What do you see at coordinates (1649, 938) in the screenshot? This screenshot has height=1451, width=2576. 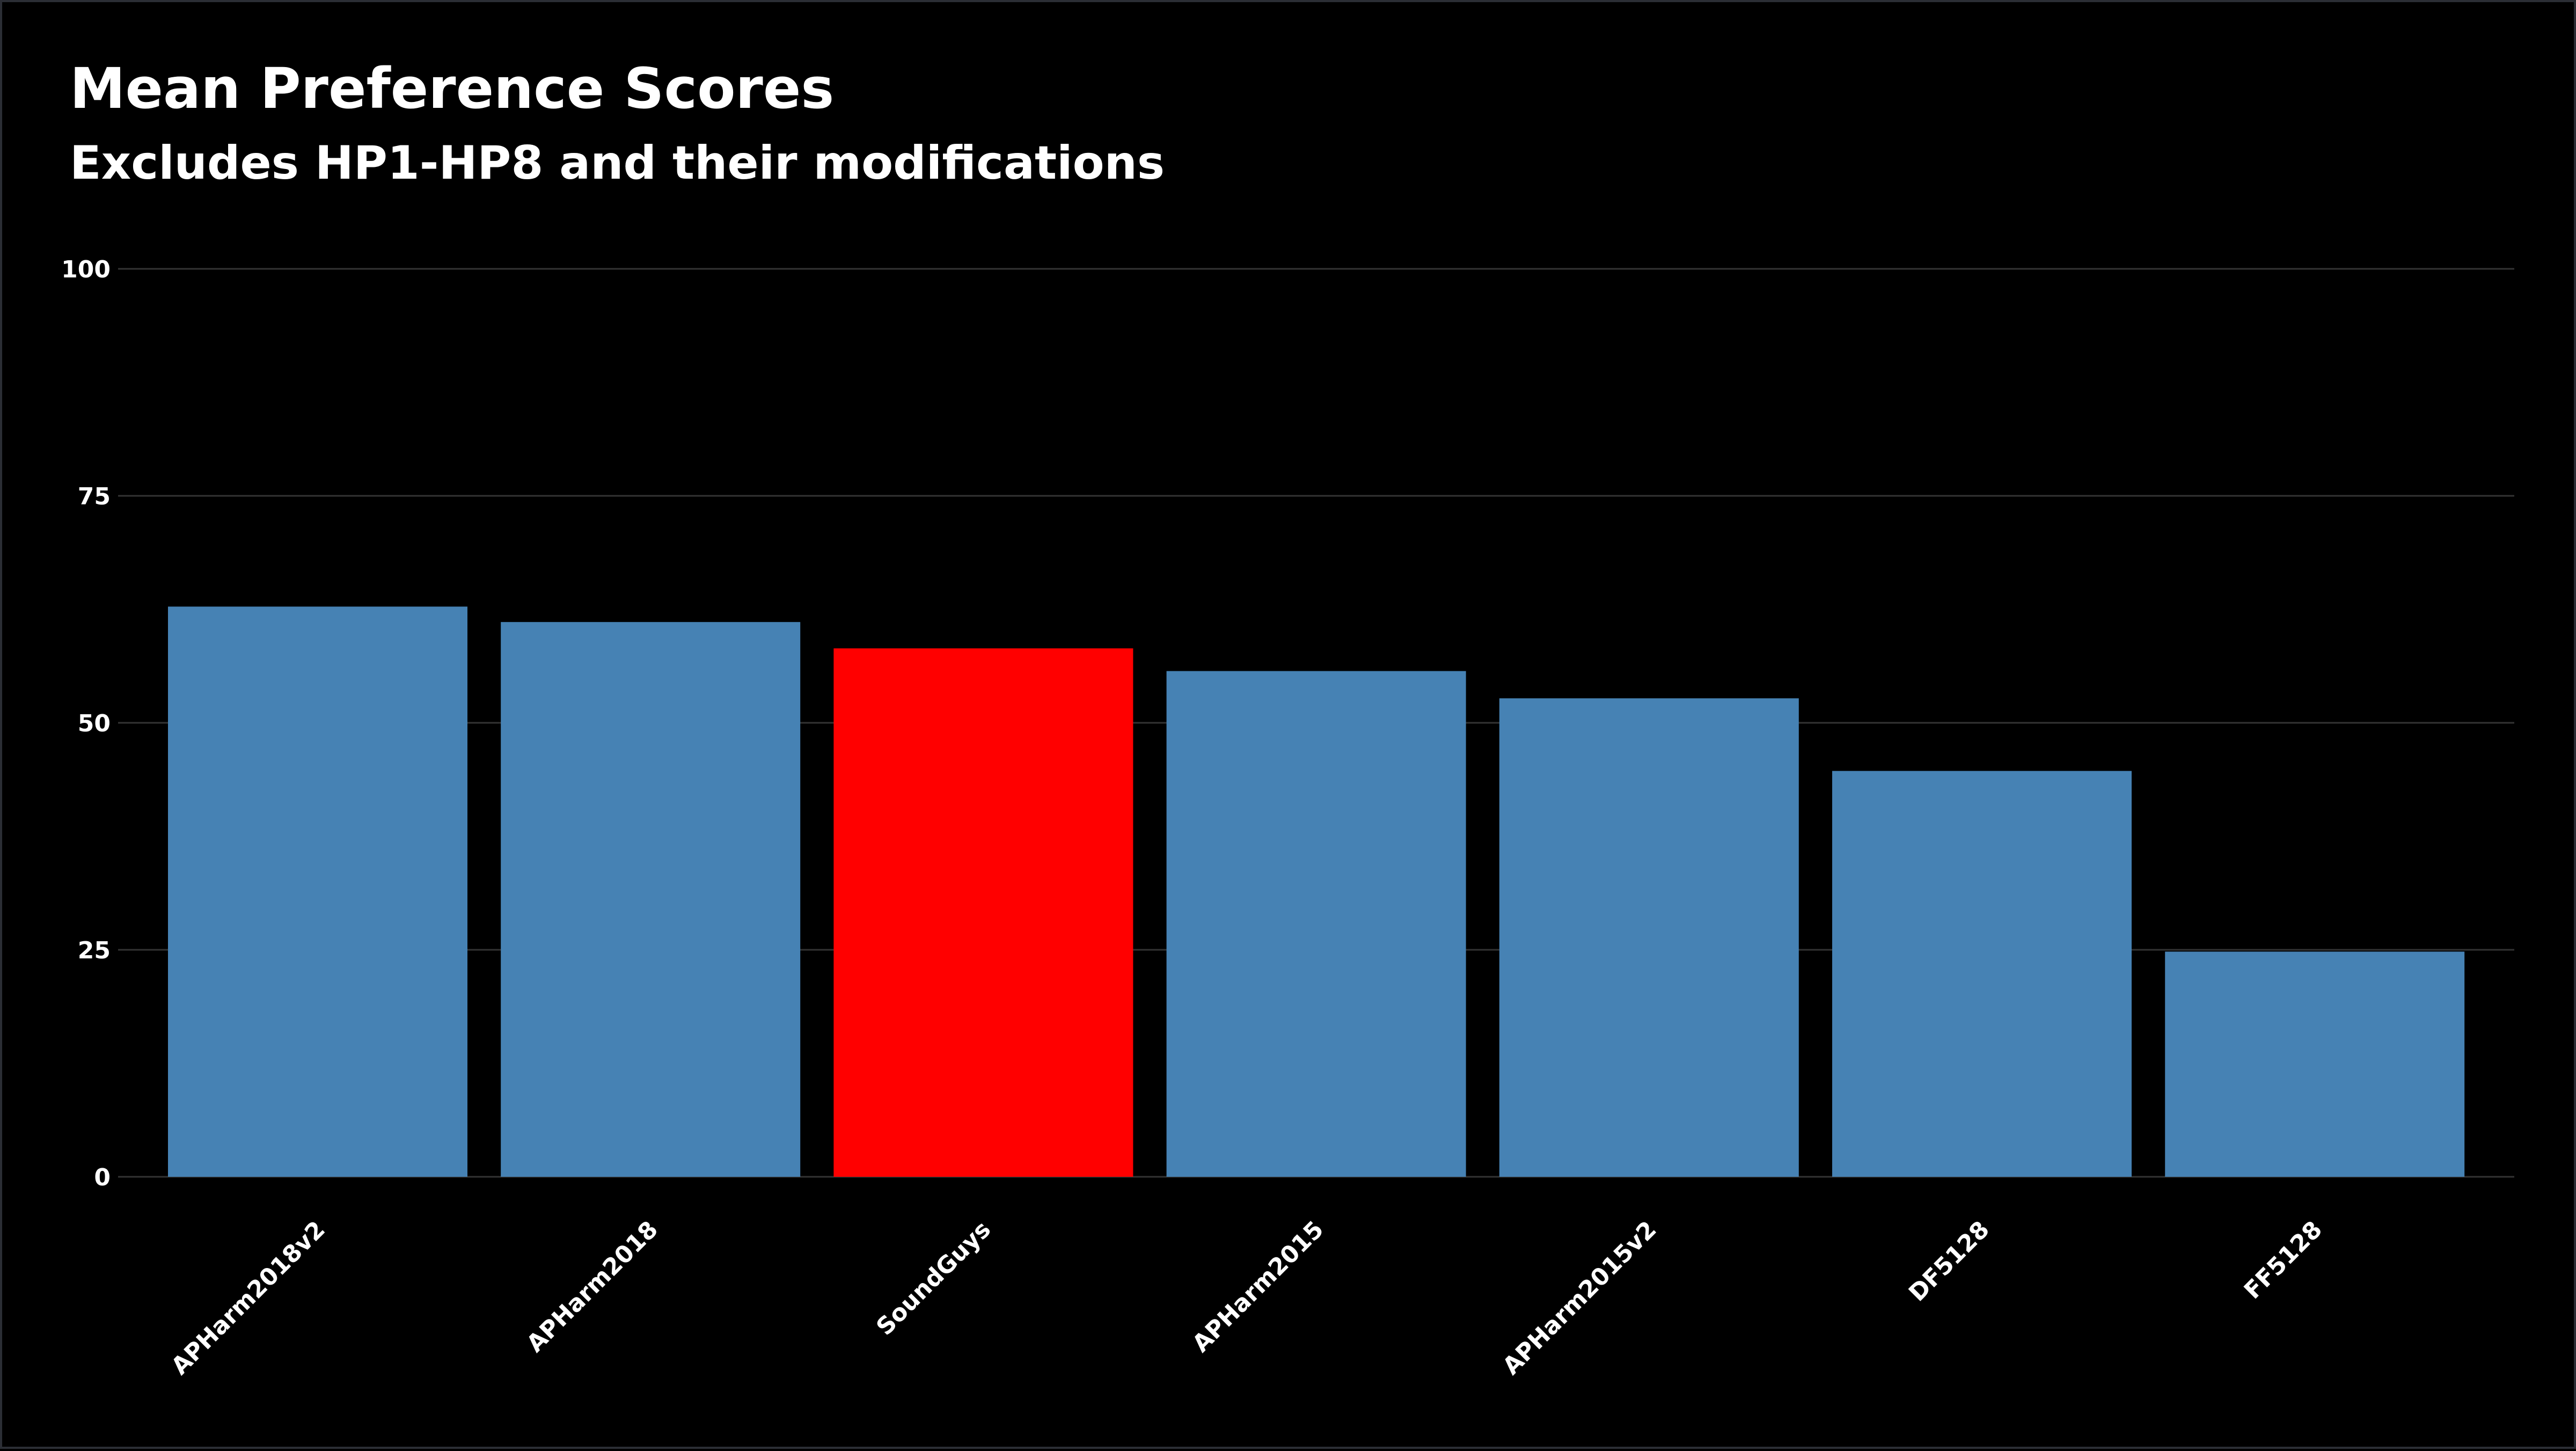 I see `bar-apharm2015v2` at bounding box center [1649, 938].